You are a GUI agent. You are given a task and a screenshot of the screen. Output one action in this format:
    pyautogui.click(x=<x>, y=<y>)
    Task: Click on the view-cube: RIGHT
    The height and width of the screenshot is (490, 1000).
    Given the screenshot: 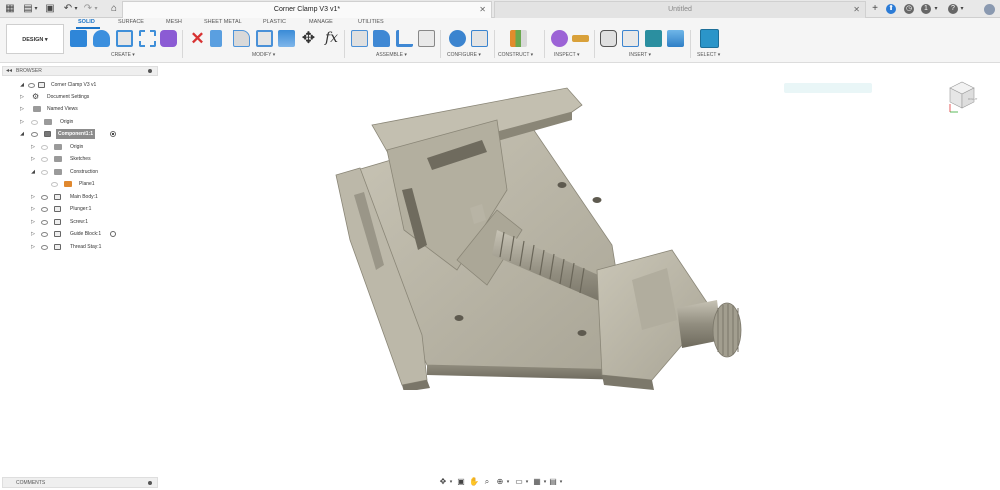 What is the action you would take?
    pyautogui.click(x=962, y=96)
    